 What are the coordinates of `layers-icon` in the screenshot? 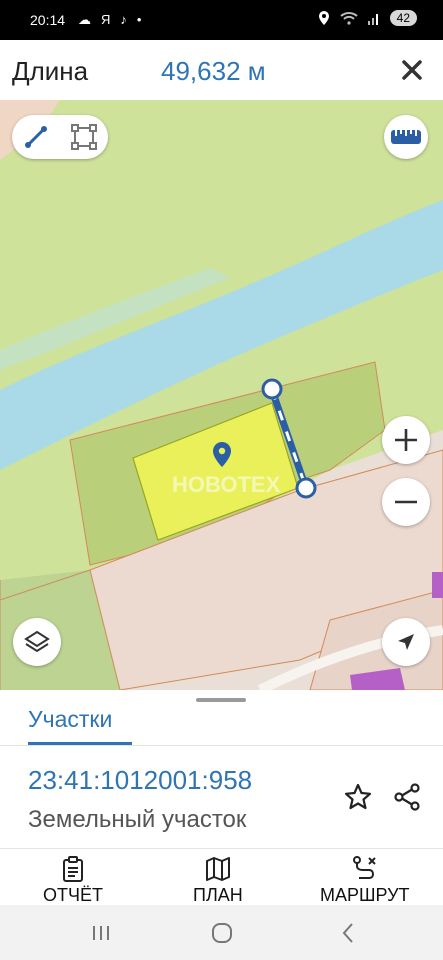 It's located at (37, 641).